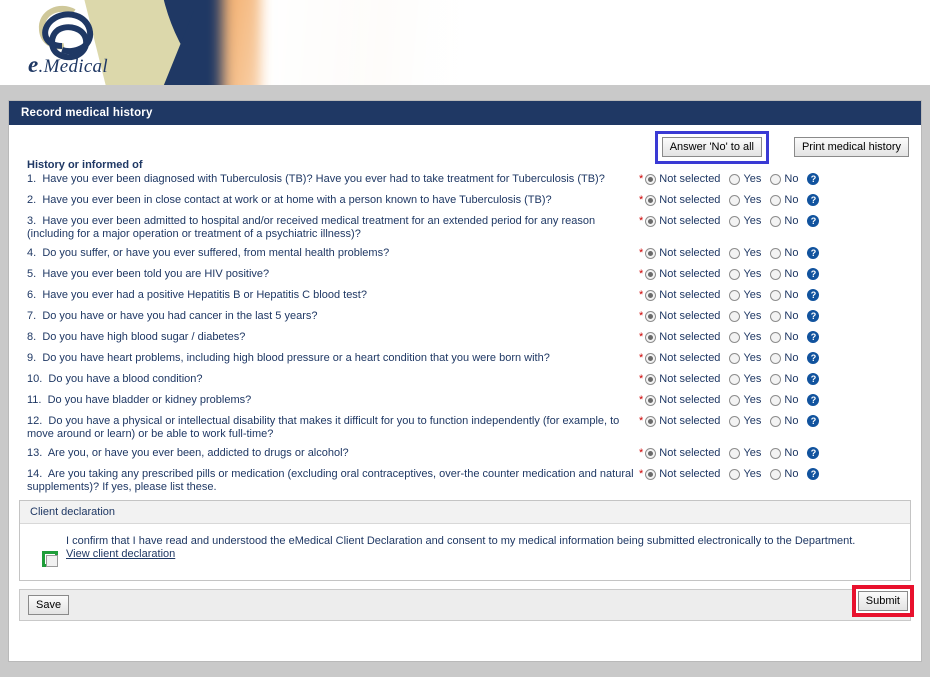  What do you see at coordinates (641, 252) in the screenshot?
I see `required-marker: *` at bounding box center [641, 252].